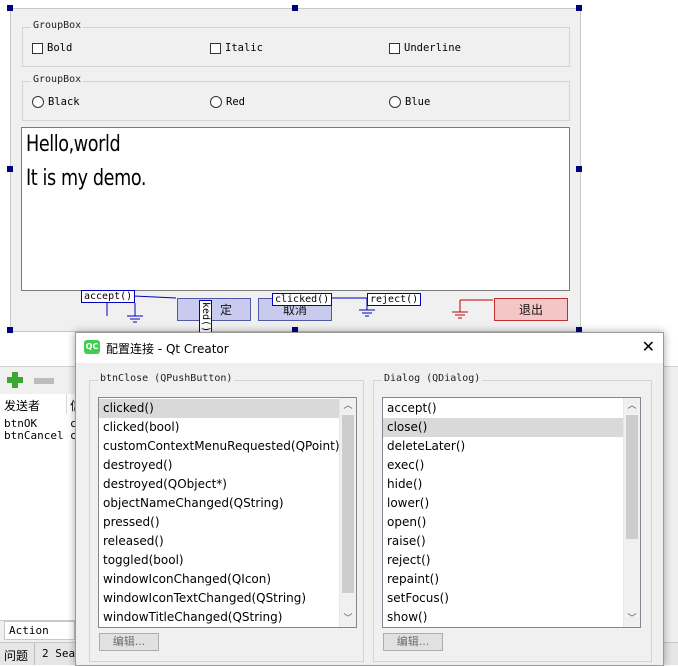 The image size is (678, 666). What do you see at coordinates (22, 405) in the screenshot?
I see `header-sender: 发送者` at bounding box center [22, 405].